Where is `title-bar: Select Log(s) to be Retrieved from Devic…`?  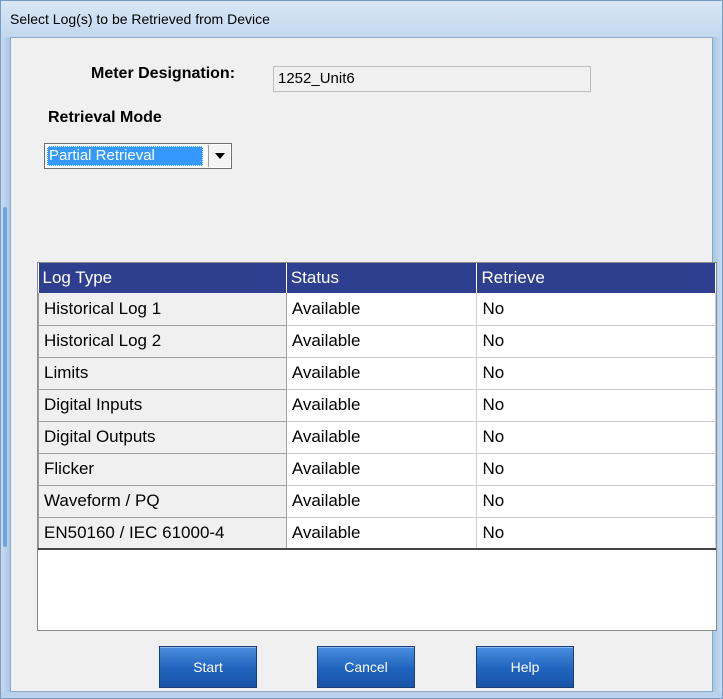 title-bar: Select Log(s) to be Retrieved from Devic… is located at coordinates (361, 19).